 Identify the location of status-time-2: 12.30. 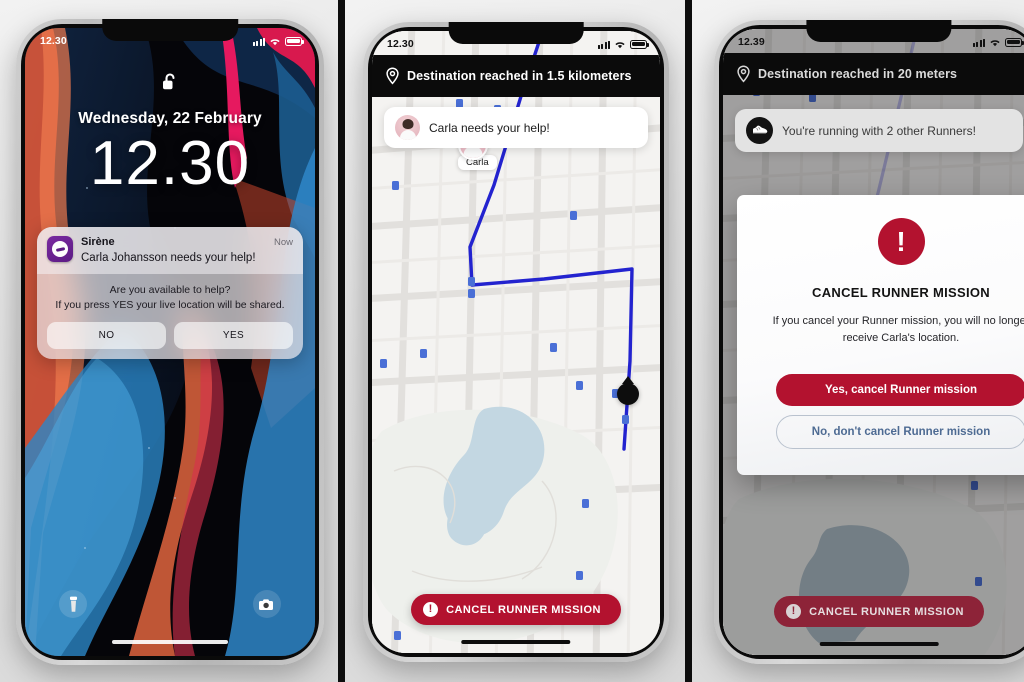
(400, 44).